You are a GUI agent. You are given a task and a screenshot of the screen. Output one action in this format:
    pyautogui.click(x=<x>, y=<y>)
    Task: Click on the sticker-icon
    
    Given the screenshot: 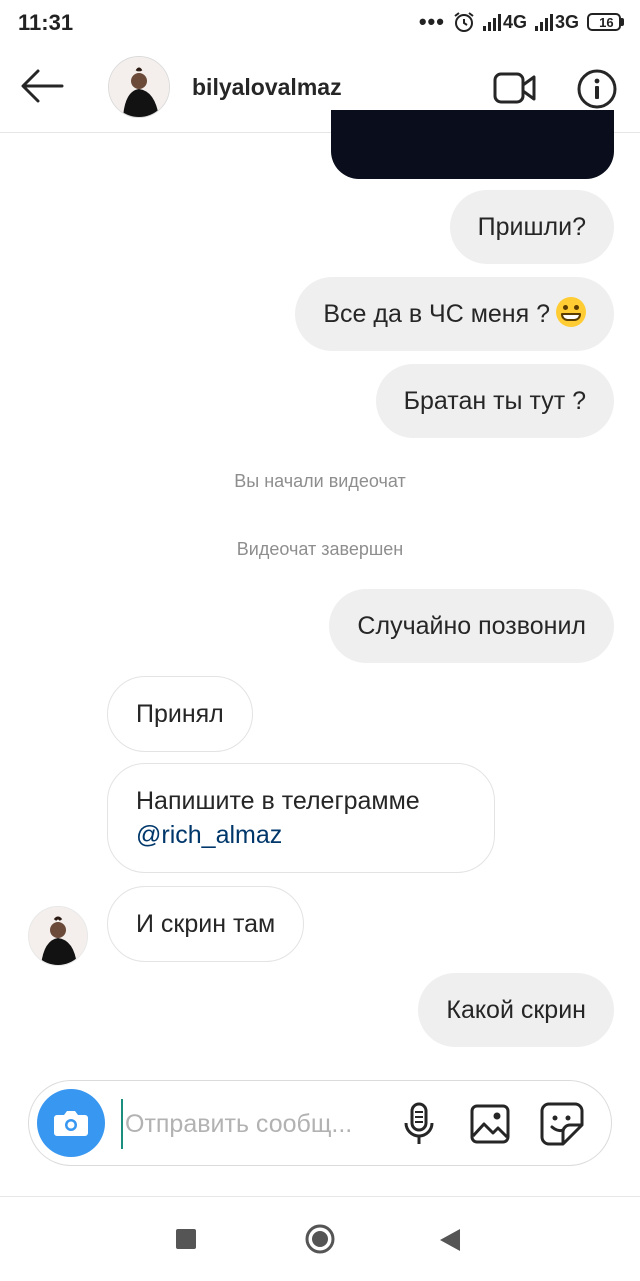 What is the action you would take?
    pyautogui.click(x=562, y=1124)
    